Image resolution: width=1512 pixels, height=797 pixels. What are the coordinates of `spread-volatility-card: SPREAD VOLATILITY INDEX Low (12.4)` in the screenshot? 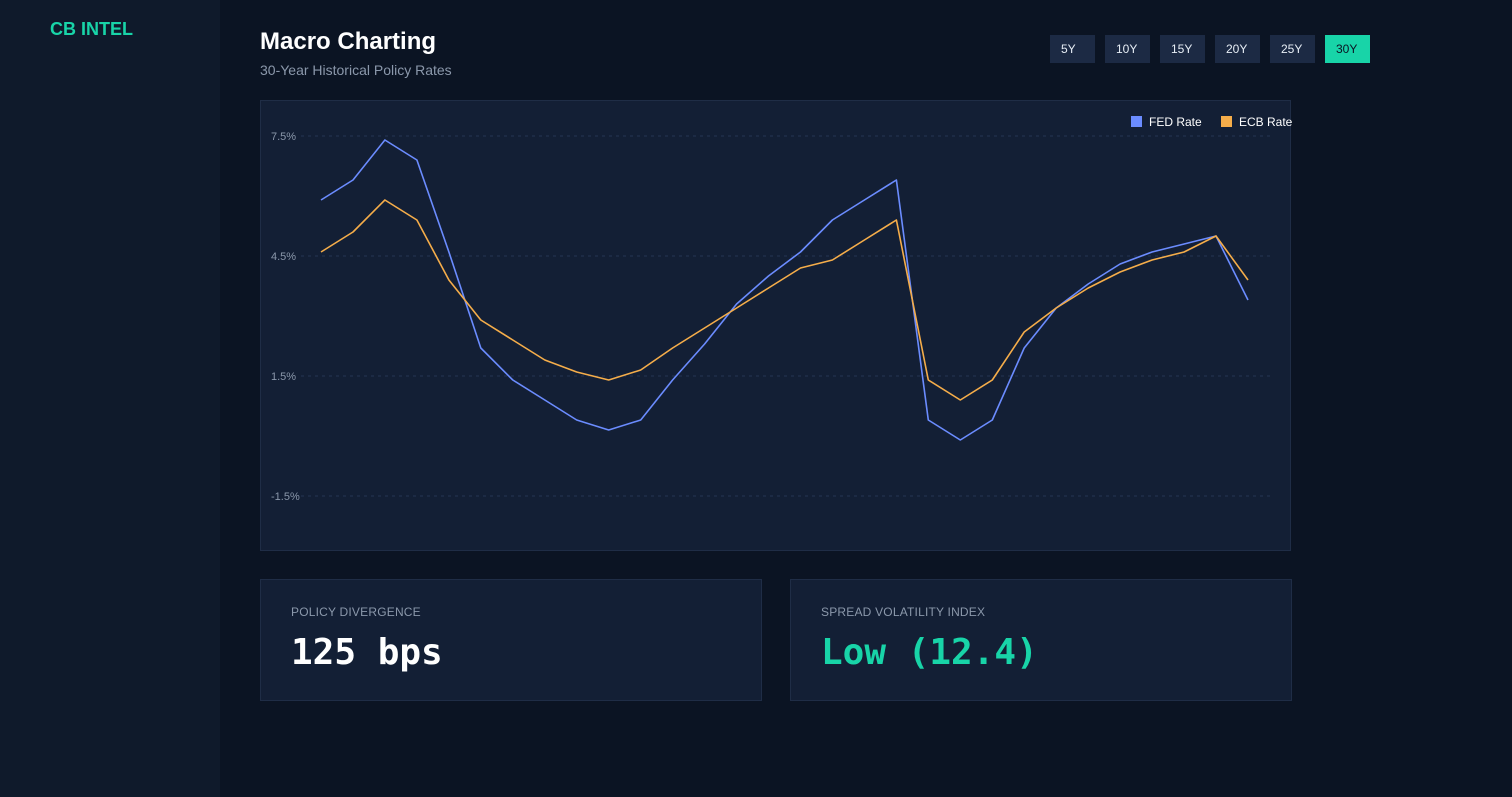 It's located at (1041, 640).